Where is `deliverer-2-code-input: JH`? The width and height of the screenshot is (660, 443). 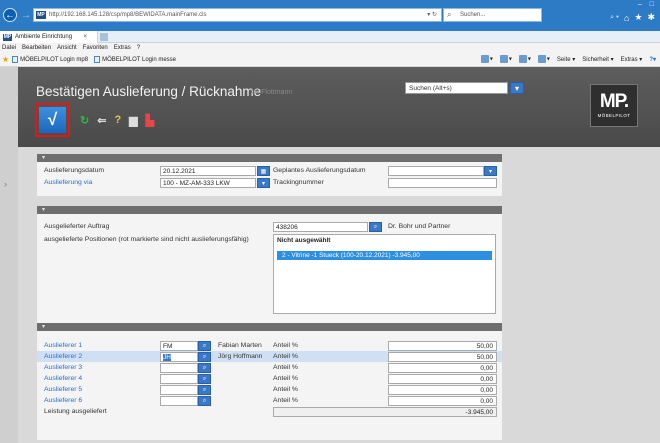 deliverer-2-code-input: JH is located at coordinates (179, 357).